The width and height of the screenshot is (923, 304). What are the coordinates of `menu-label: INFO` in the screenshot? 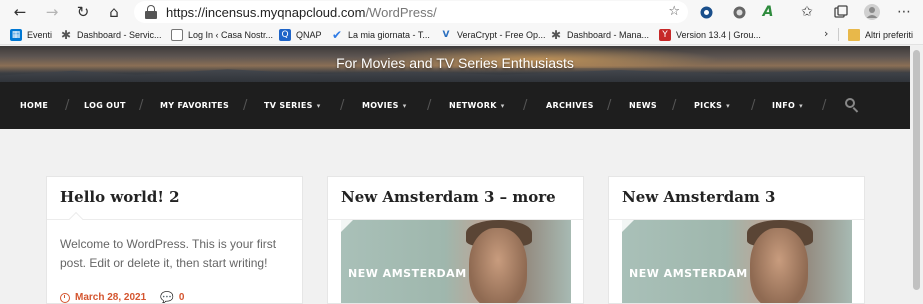 It's located at (784, 105).